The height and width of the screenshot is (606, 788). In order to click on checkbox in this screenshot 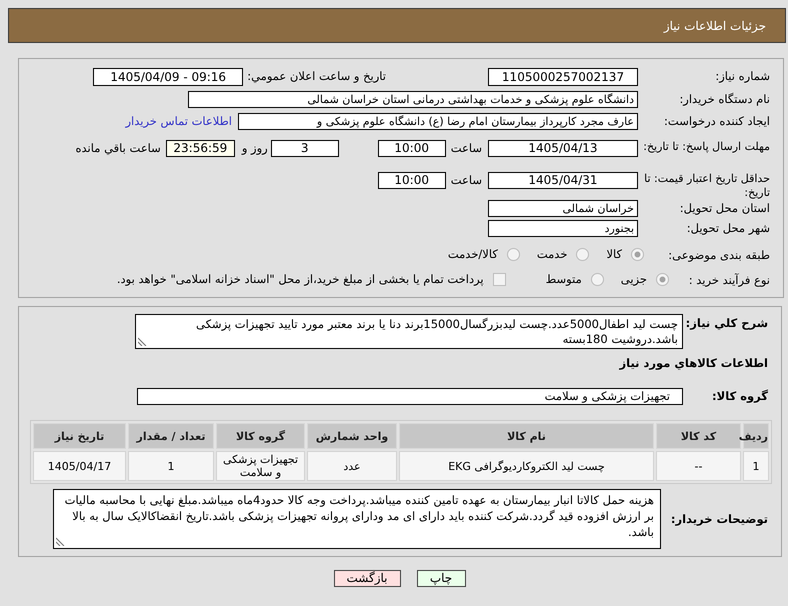, I will do `click(499, 279)`.